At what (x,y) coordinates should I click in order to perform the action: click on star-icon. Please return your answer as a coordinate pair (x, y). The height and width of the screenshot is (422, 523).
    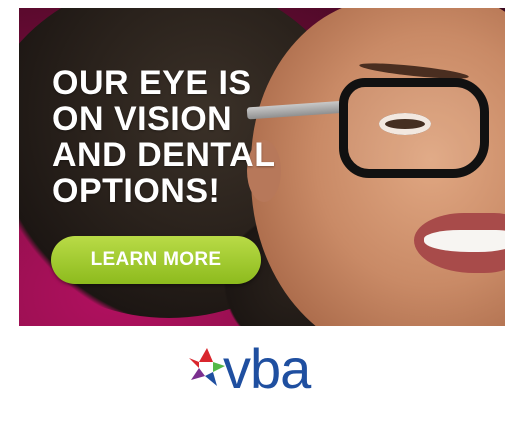
    Looking at the image, I should click on (207, 367).